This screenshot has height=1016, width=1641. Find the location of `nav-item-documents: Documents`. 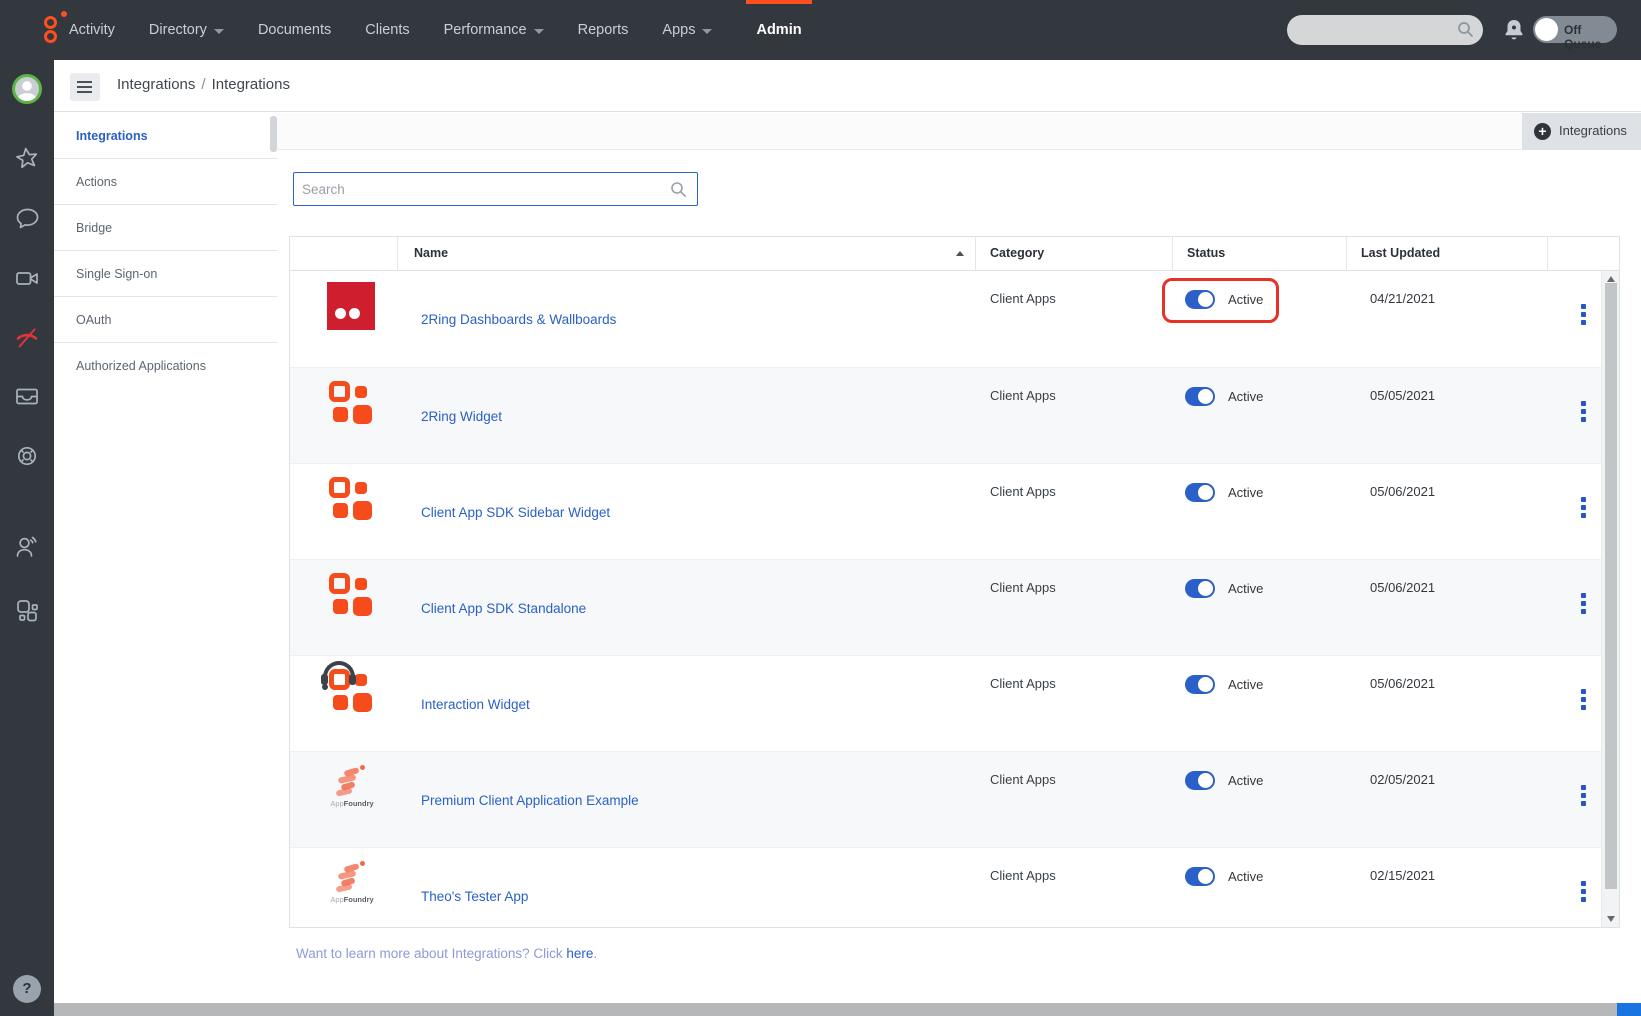

nav-item-documents: Documents is located at coordinates (294, 30).